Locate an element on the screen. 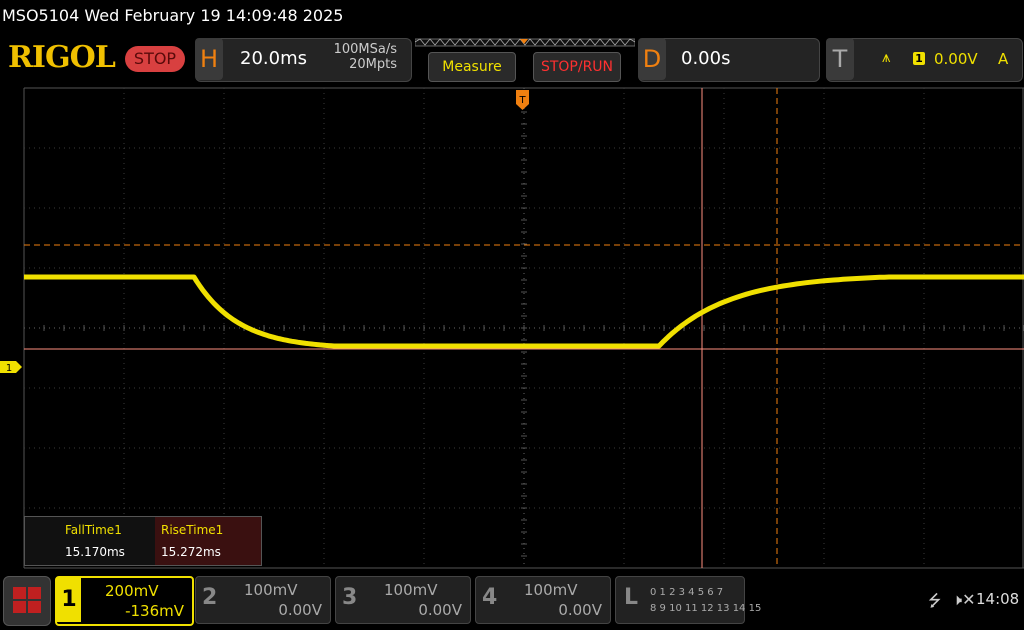 This screenshot has width=1024, height=630. run-state-badge: STOP is located at coordinates (155, 59).